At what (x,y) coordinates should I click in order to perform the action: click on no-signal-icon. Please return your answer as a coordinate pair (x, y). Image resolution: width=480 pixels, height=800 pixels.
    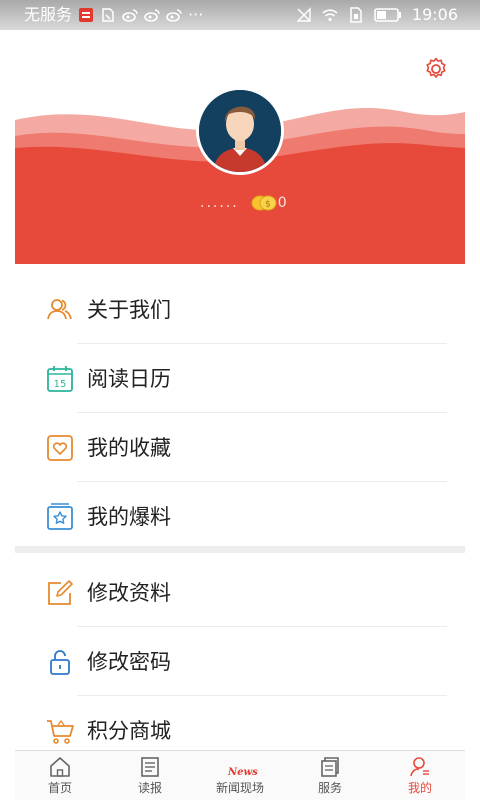
    Looking at the image, I should click on (303, 14).